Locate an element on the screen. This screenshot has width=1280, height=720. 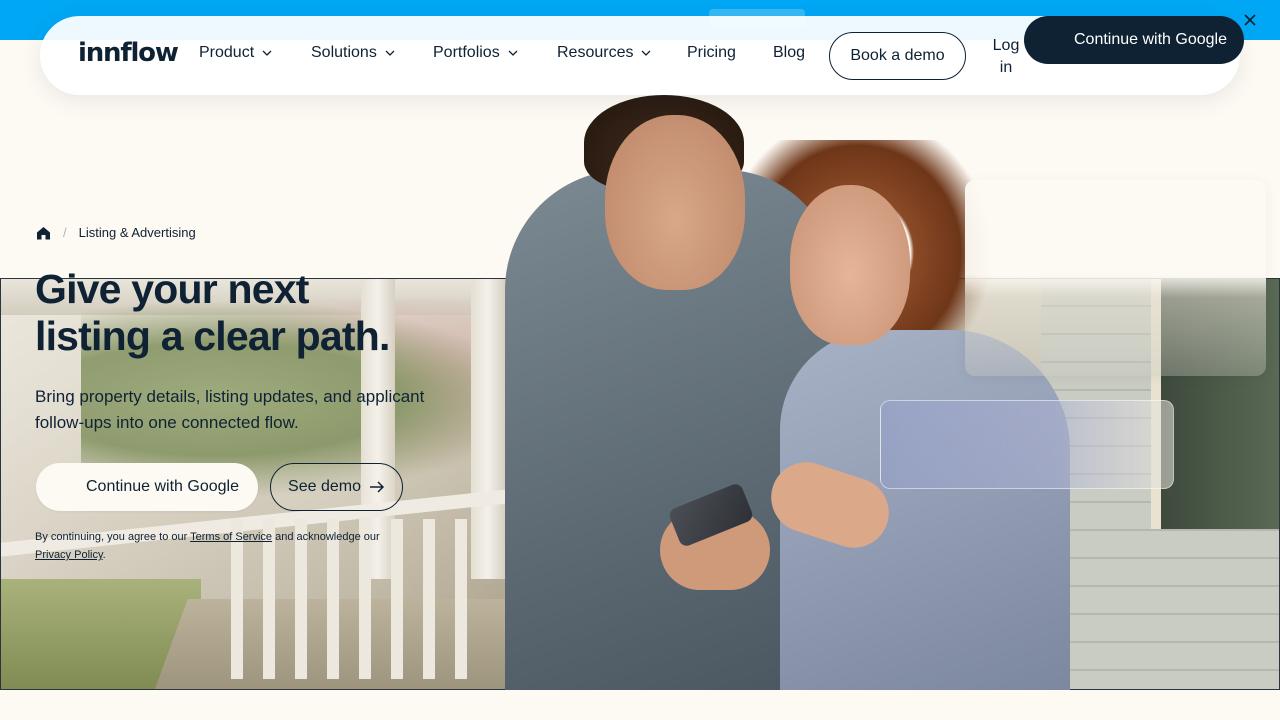
man-face is located at coordinates (675, 202).